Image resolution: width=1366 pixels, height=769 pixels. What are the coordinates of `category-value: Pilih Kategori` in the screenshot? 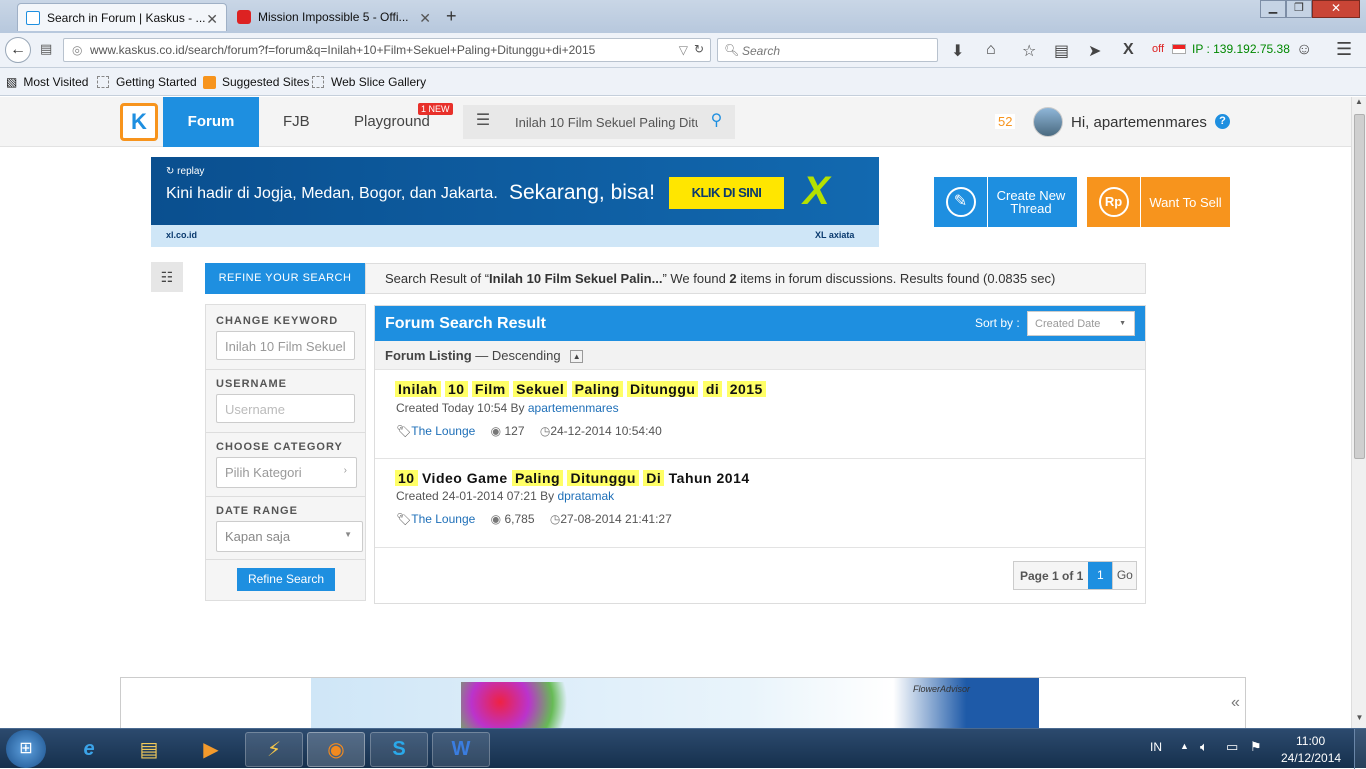 It's located at (263, 472).